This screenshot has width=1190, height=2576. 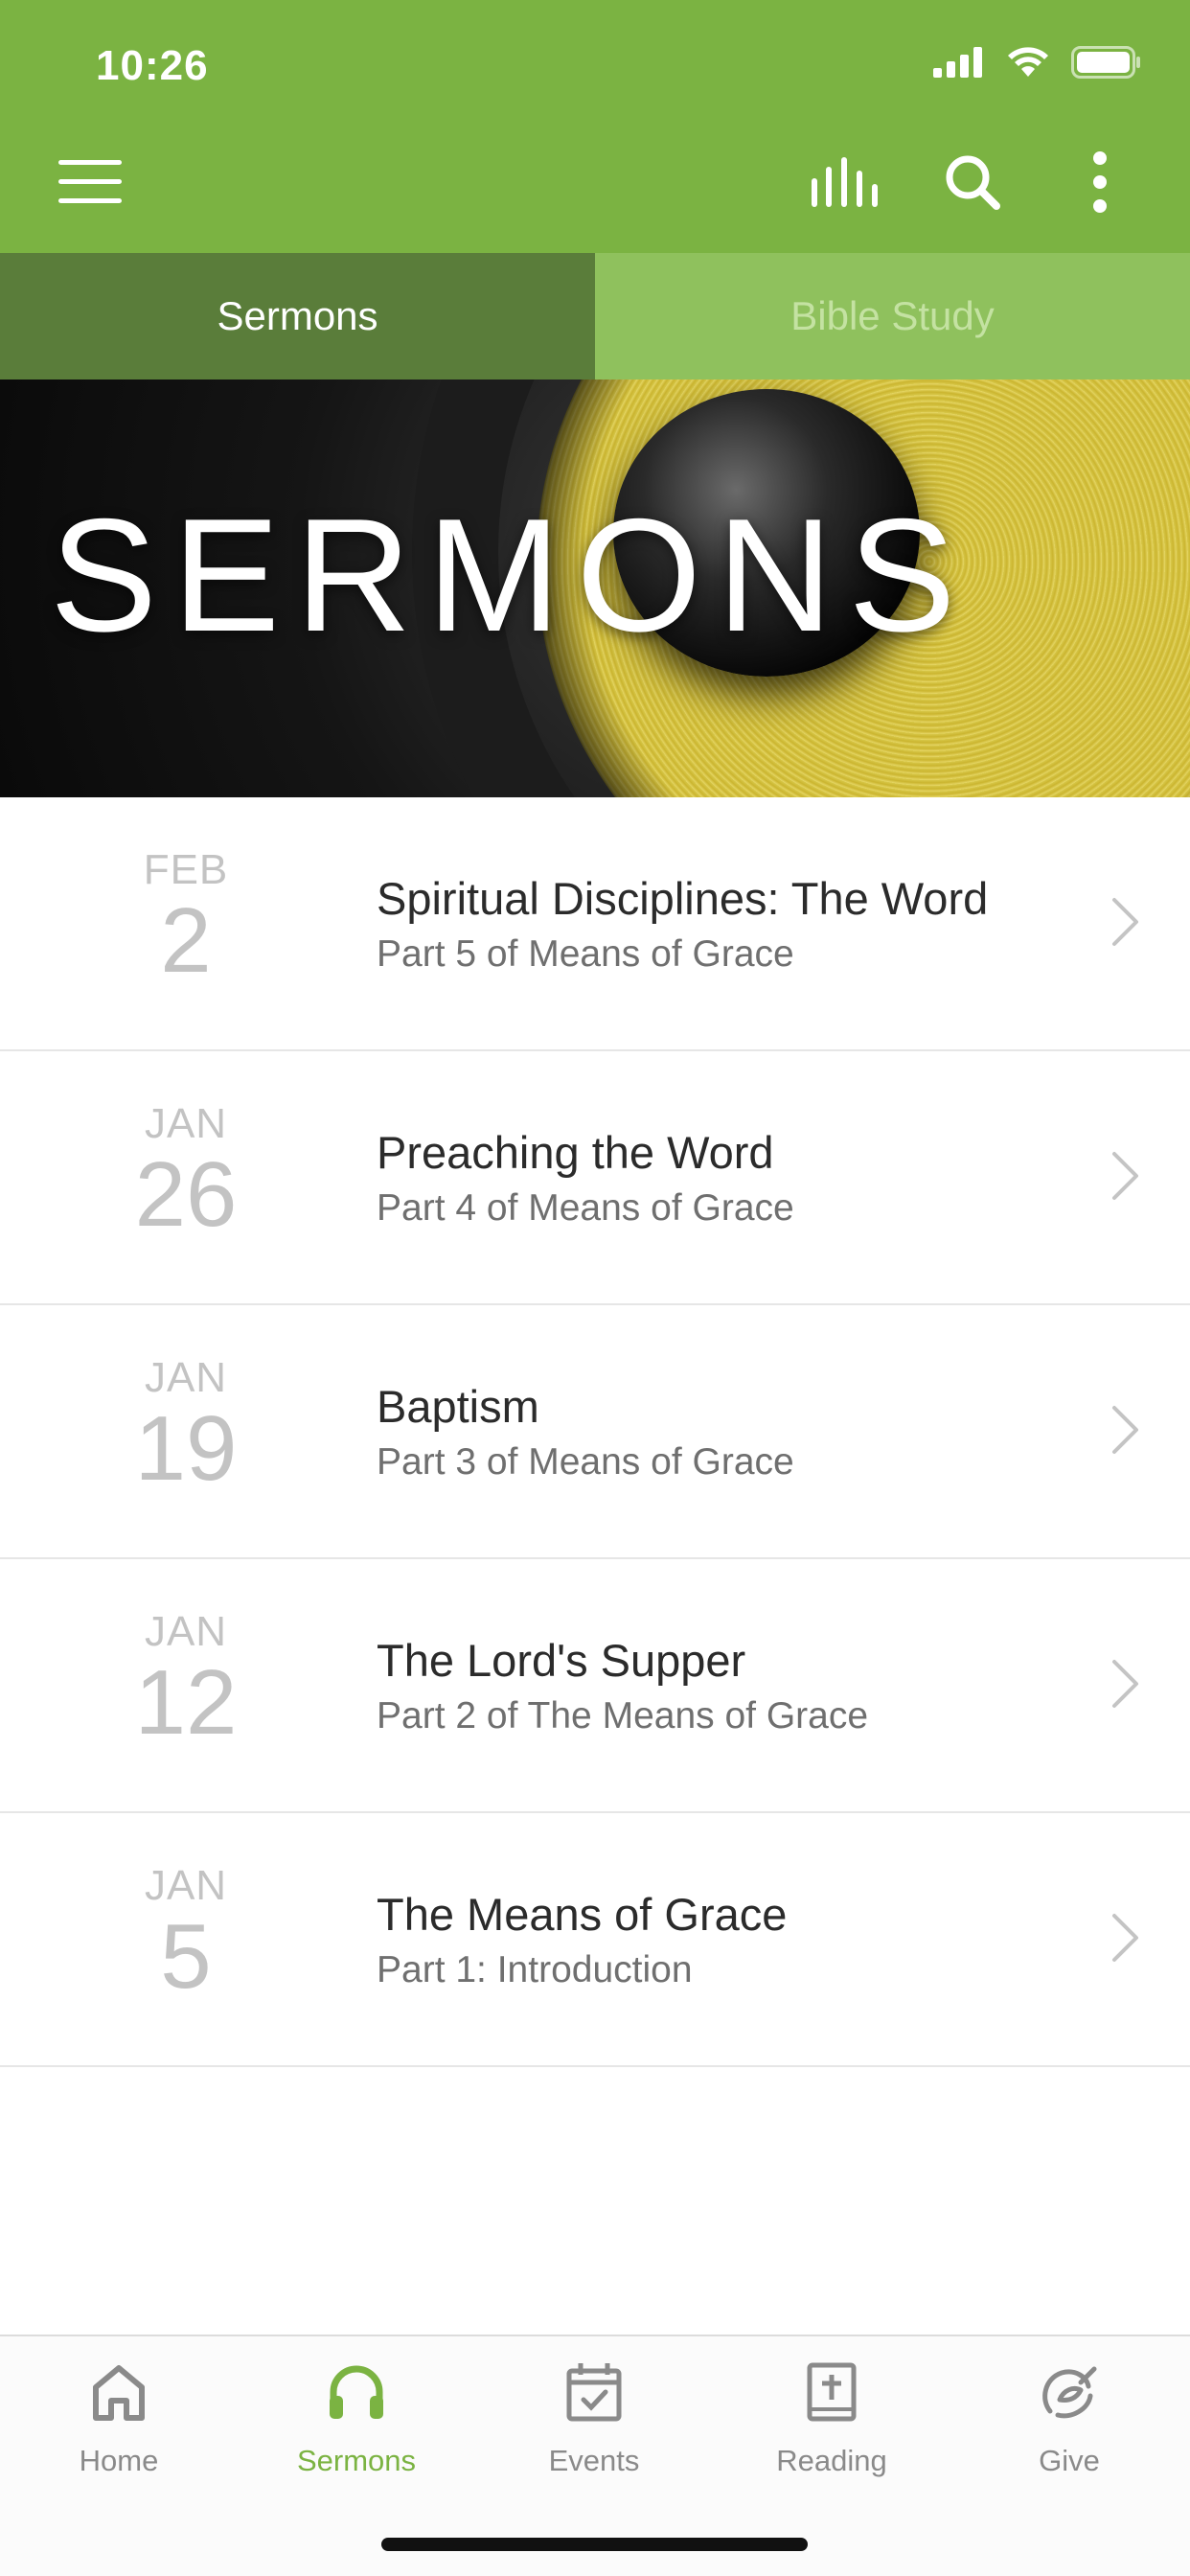 What do you see at coordinates (186, 1702) in the screenshot?
I see `sermon-date-day: 12` at bounding box center [186, 1702].